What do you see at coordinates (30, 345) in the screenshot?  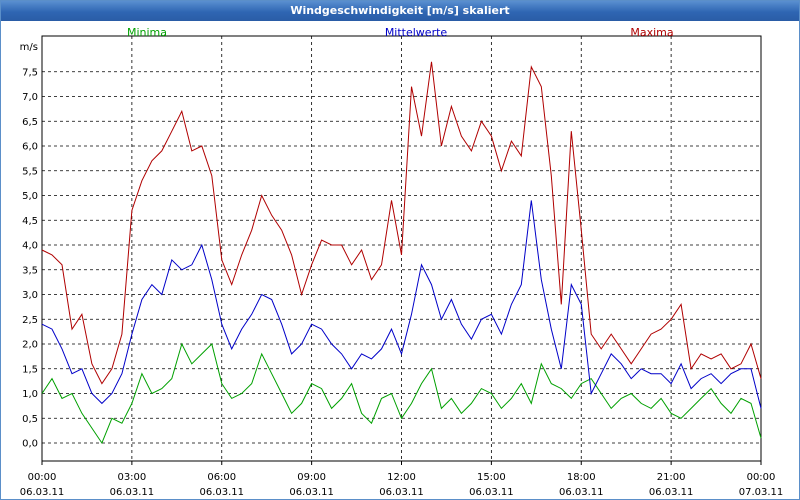 I see `y-tick-label: 2,0` at bounding box center [30, 345].